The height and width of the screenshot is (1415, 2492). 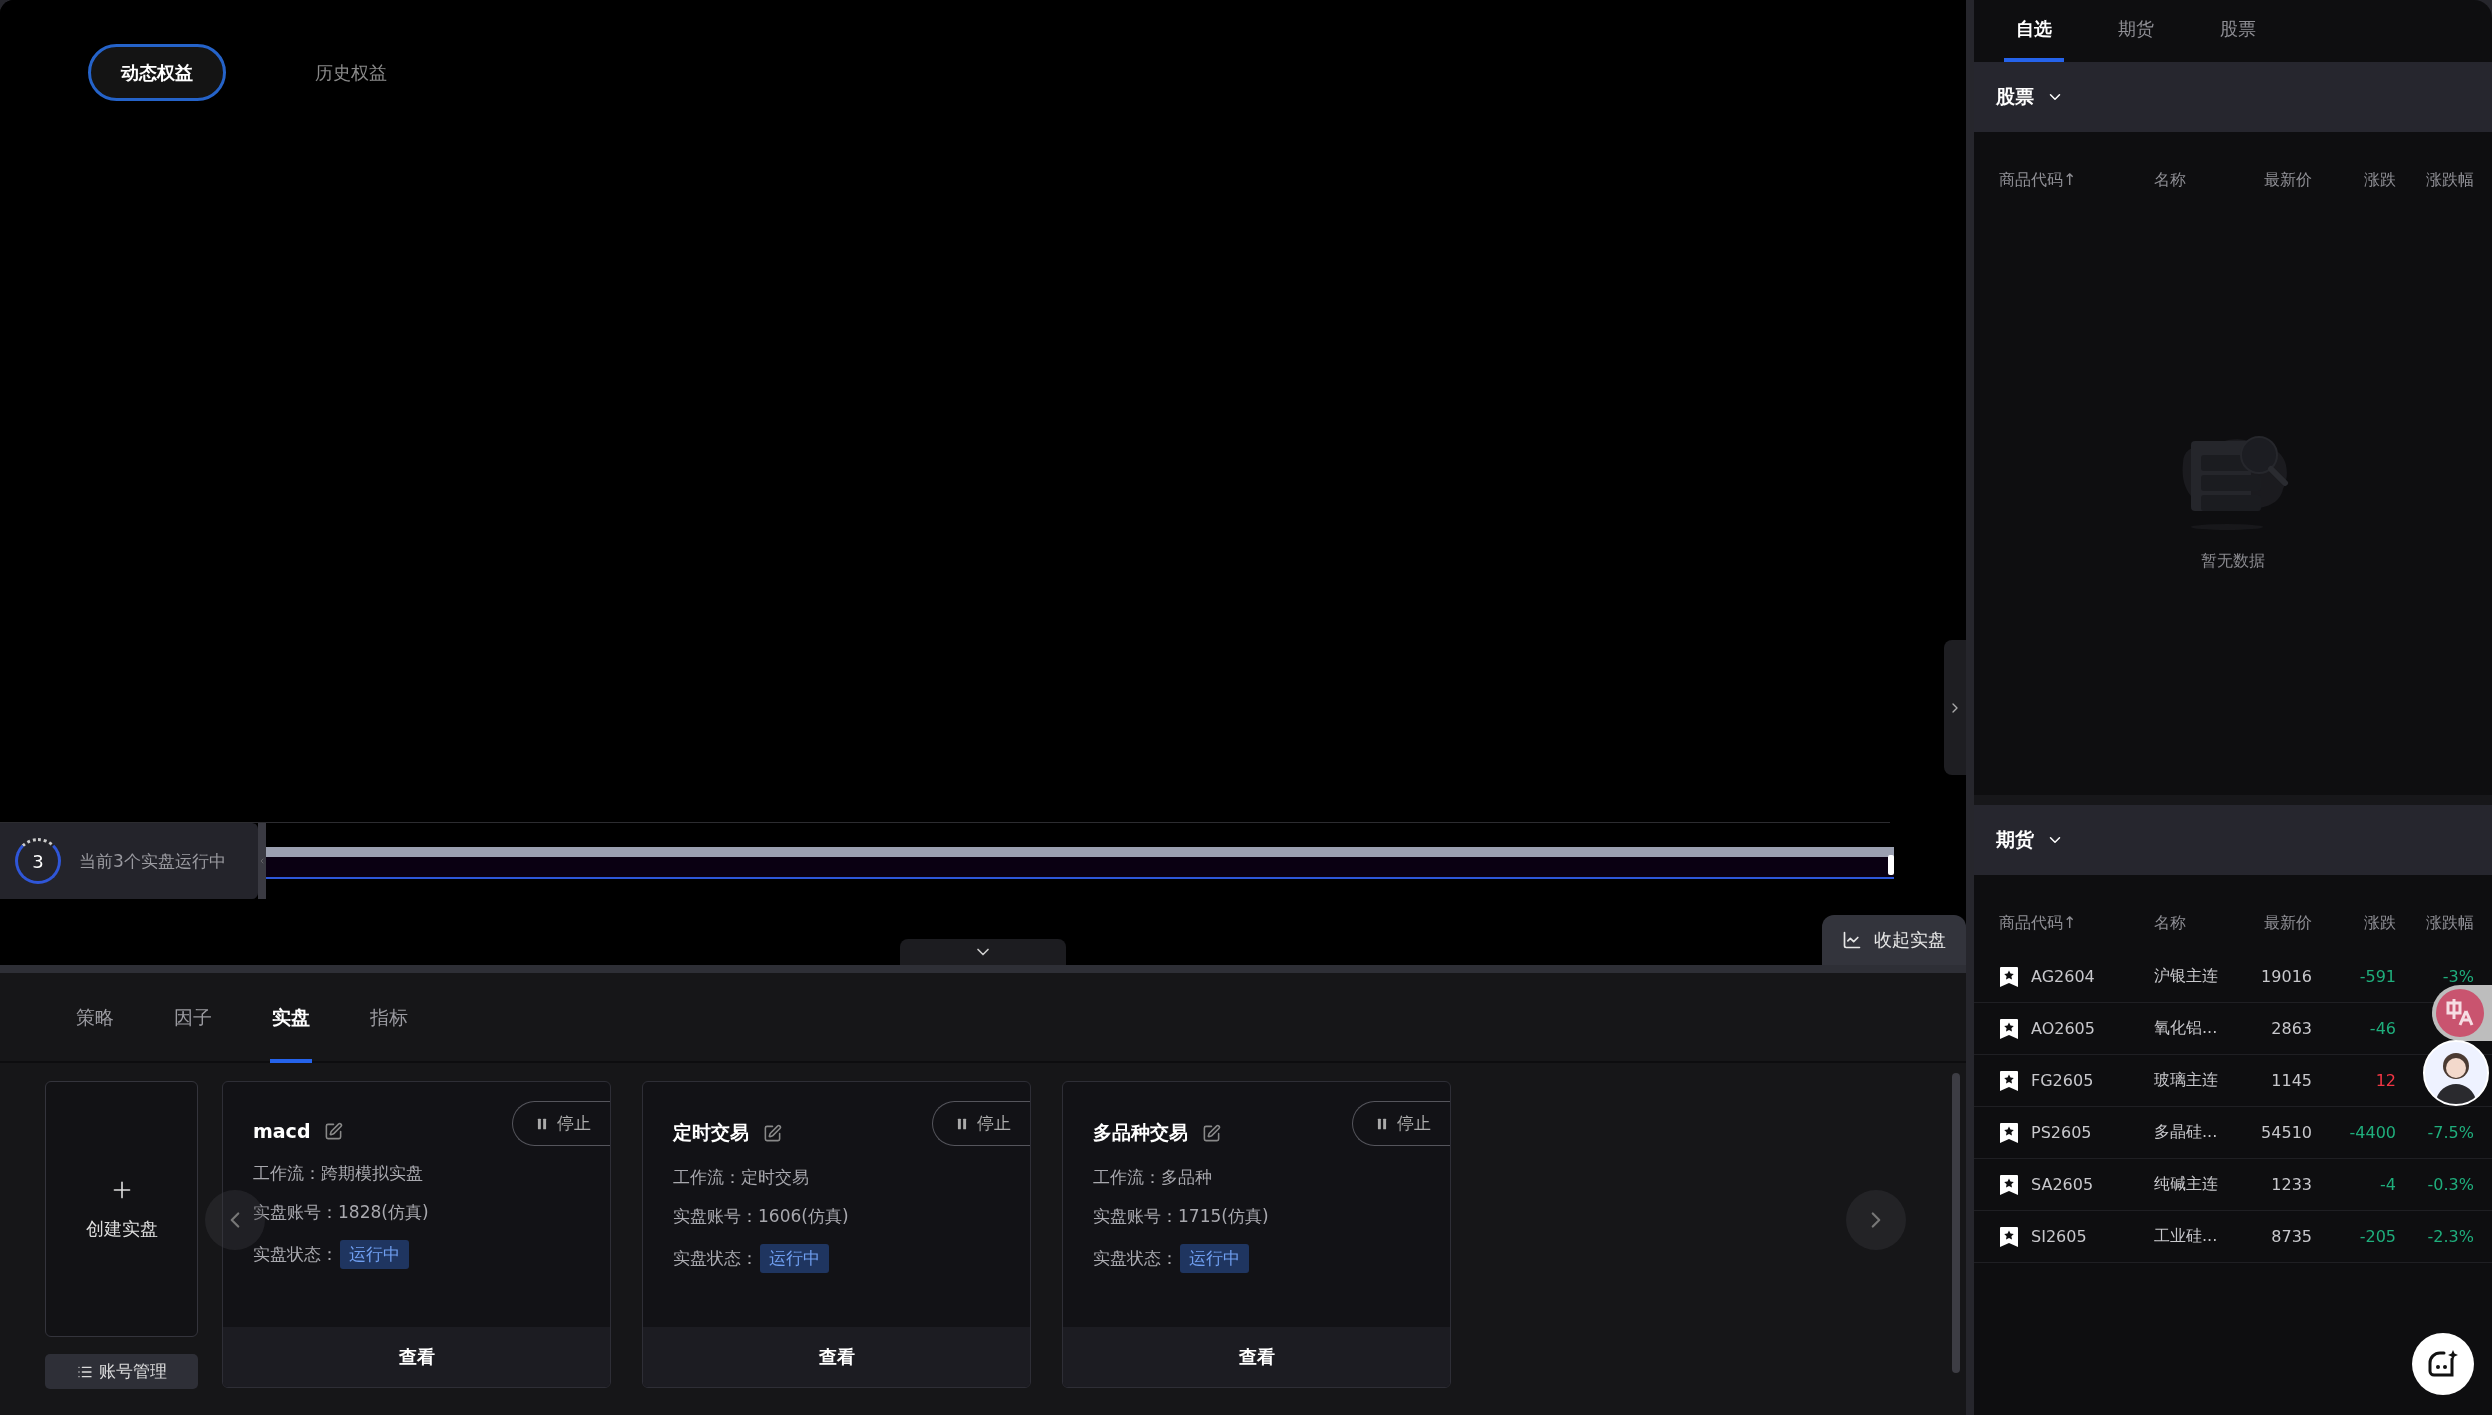 I want to click on slider-range, so click(x=1080, y=852).